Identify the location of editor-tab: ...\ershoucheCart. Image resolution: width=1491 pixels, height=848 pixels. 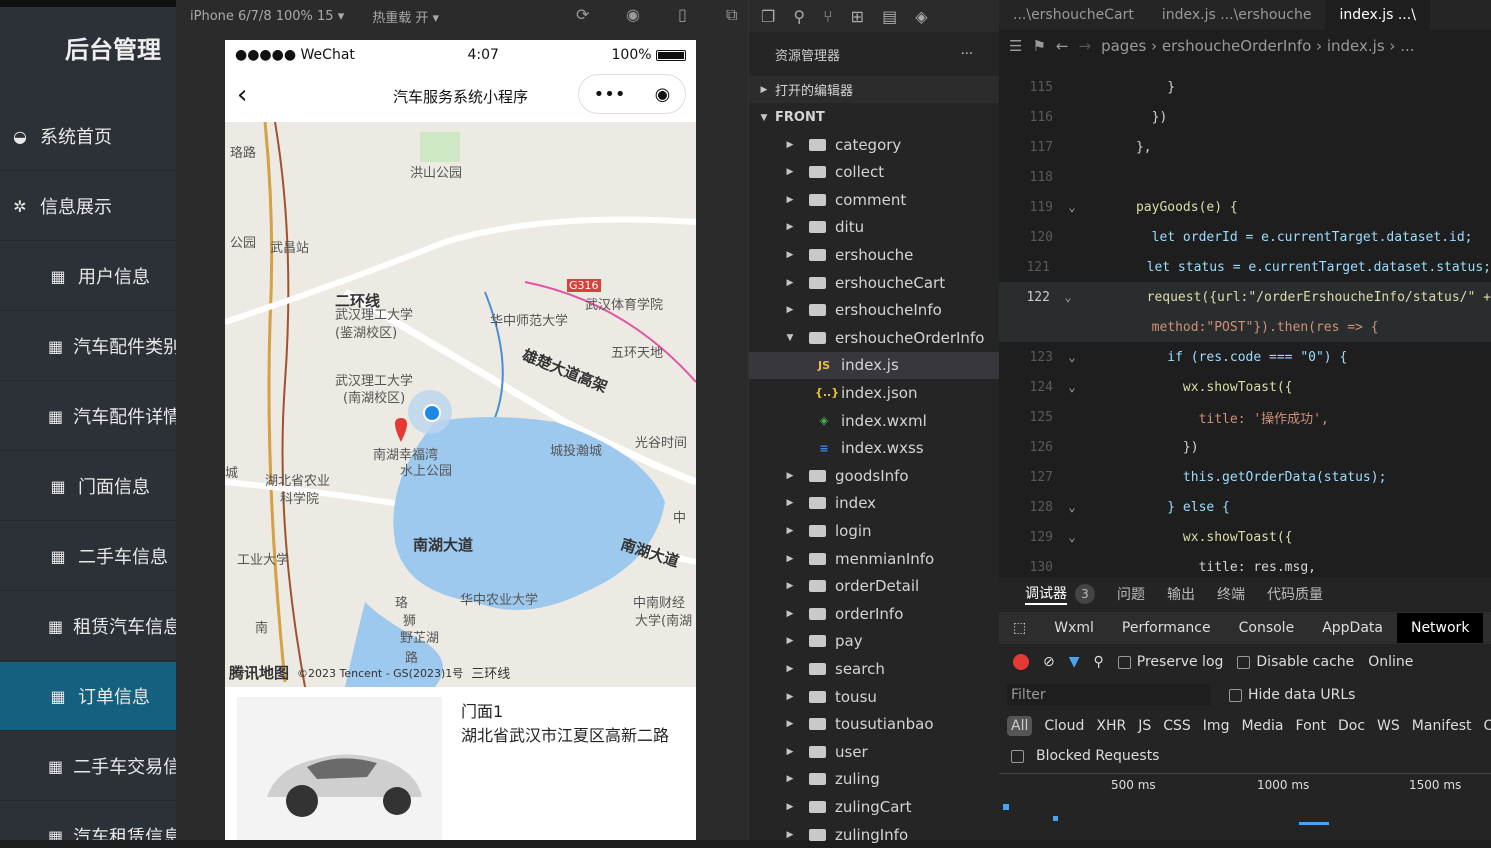
(1073, 15).